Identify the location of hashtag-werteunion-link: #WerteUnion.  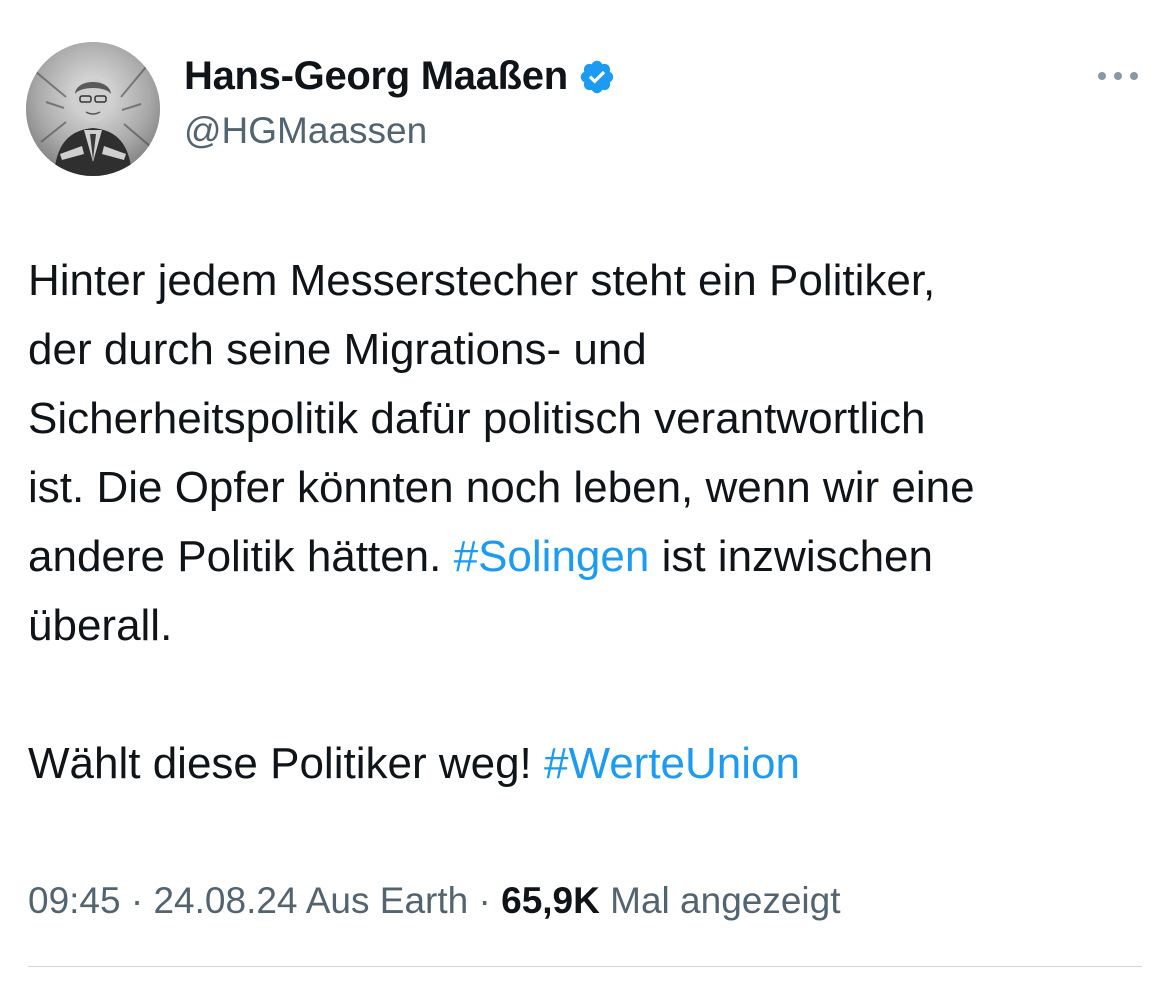
(672, 763).